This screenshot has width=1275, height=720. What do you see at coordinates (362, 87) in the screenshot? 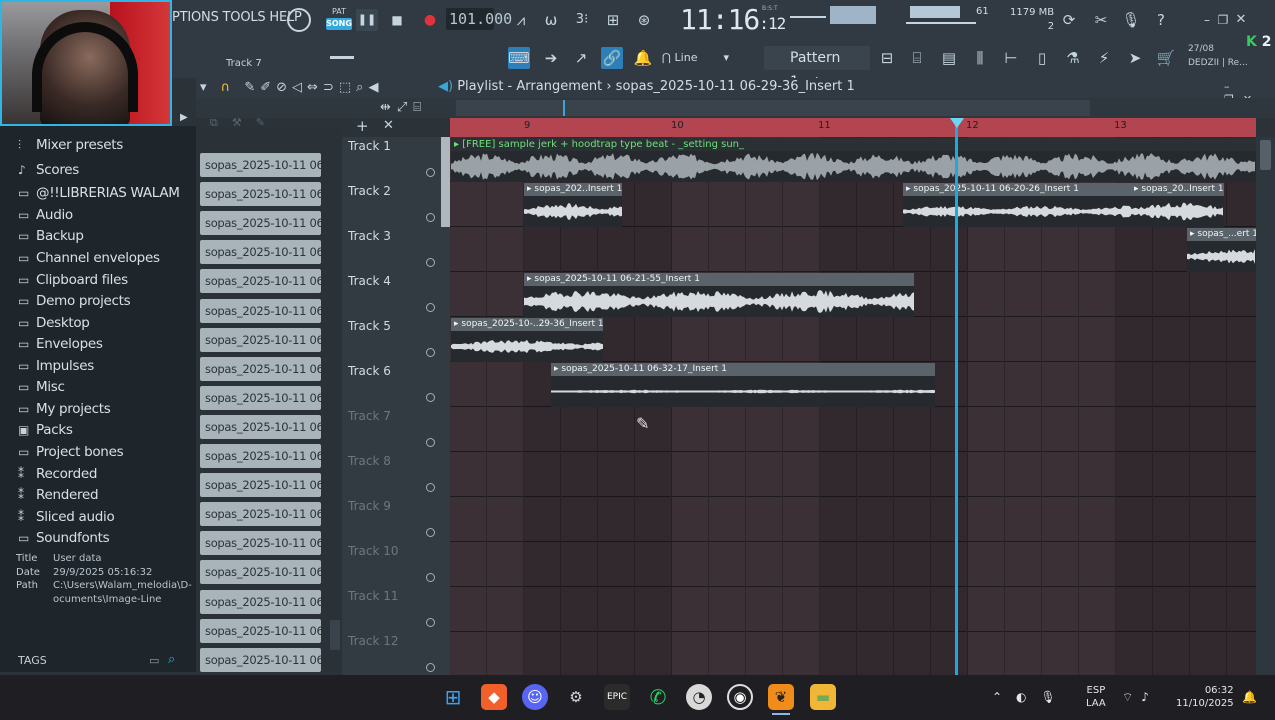
I see `zoom-tool-icon: ⌕` at bounding box center [362, 87].